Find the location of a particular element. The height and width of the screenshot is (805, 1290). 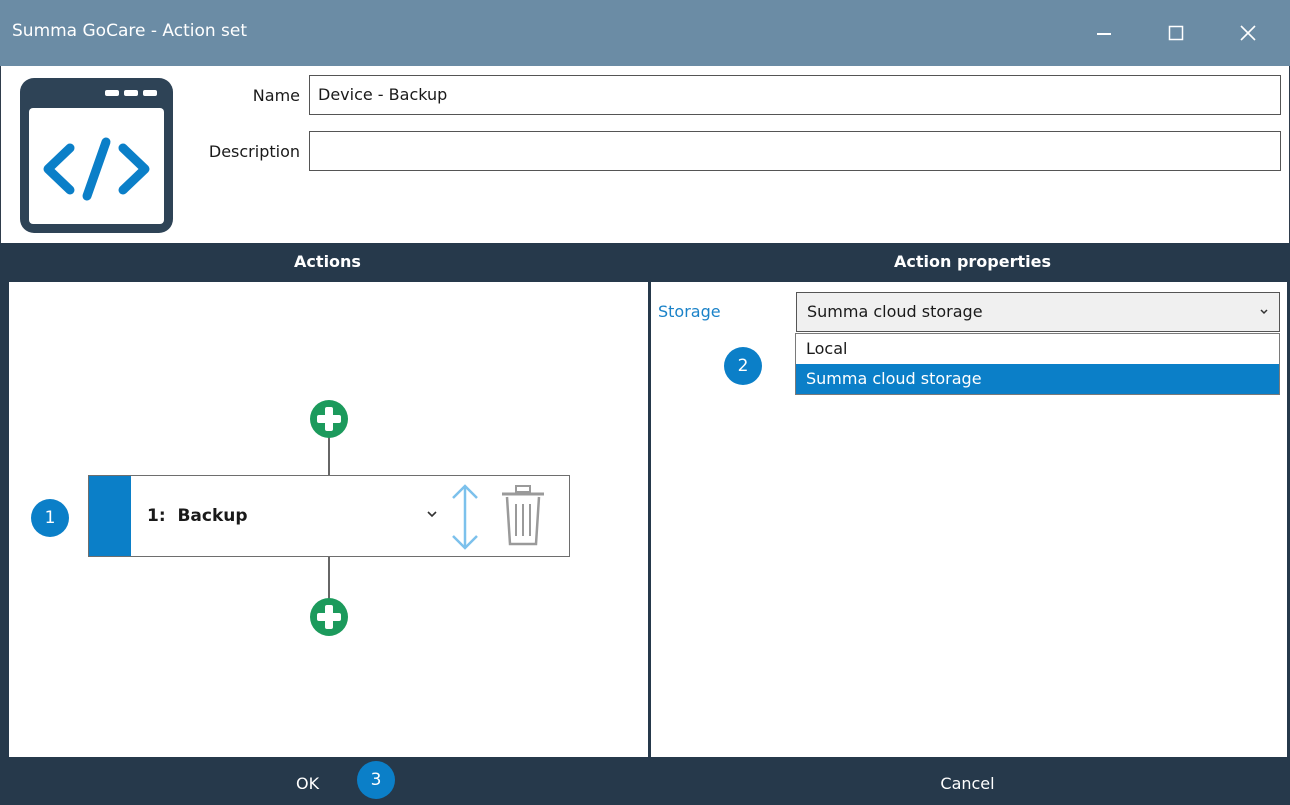

trash-icon is located at coordinates (523, 515).